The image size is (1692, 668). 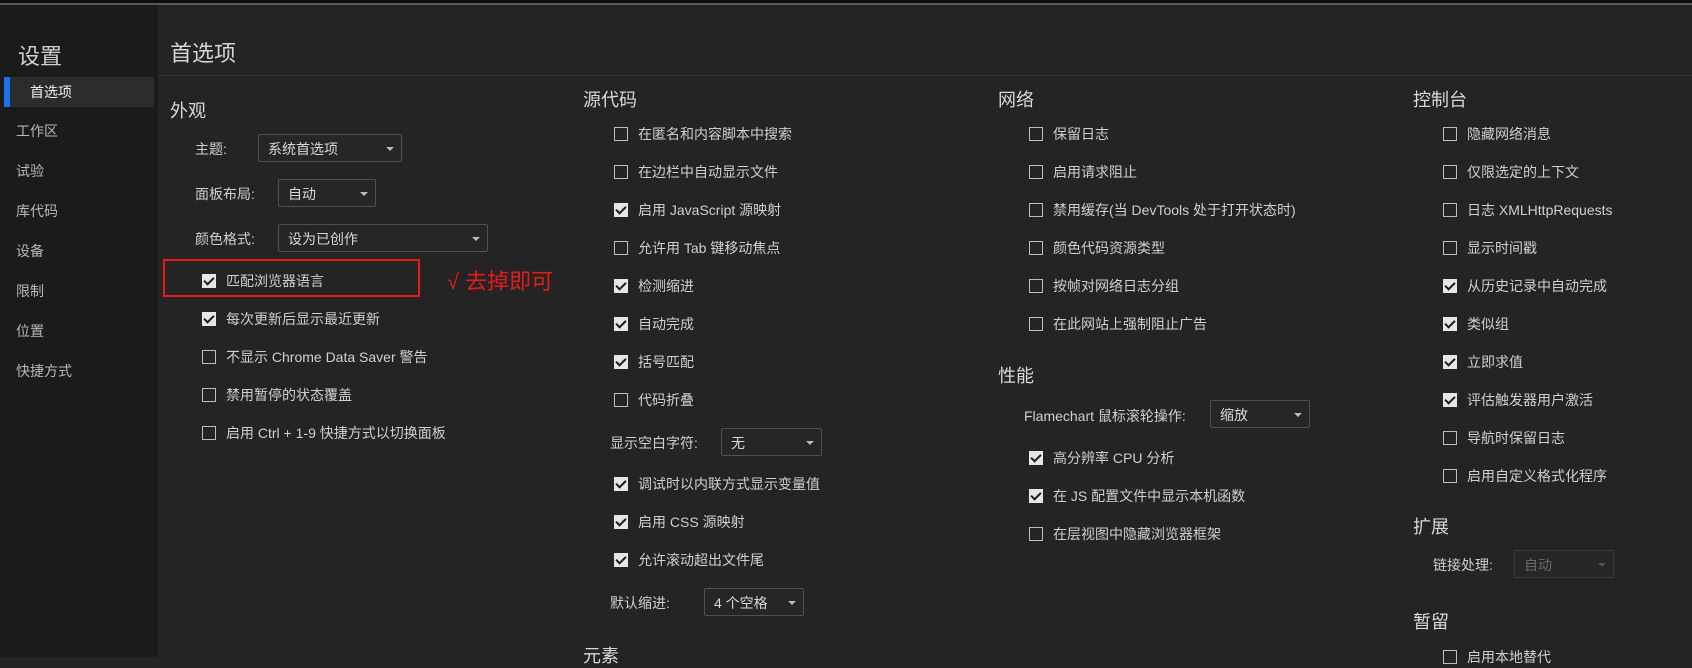 I want to click on option-label: 显示时间戳, so click(x=1502, y=248).